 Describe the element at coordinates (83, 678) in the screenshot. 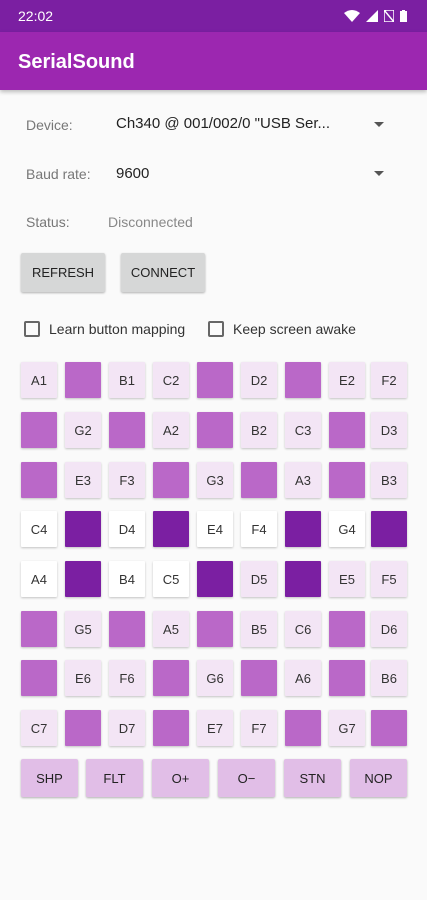

I see `note-pad-e6: E6` at that location.